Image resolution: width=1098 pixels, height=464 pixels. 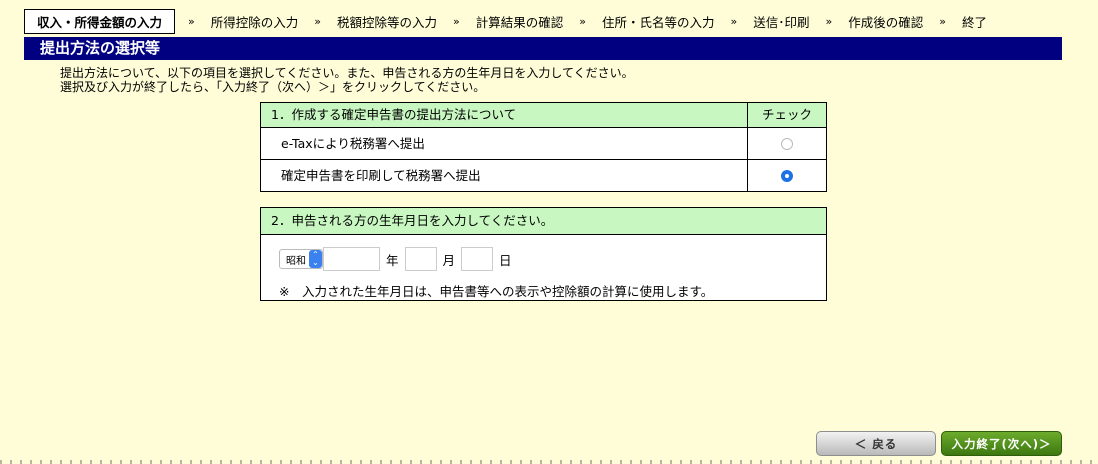 I want to click on option-row-etax: e-Taxにより税務署へ提出, so click(x=543, y=144).